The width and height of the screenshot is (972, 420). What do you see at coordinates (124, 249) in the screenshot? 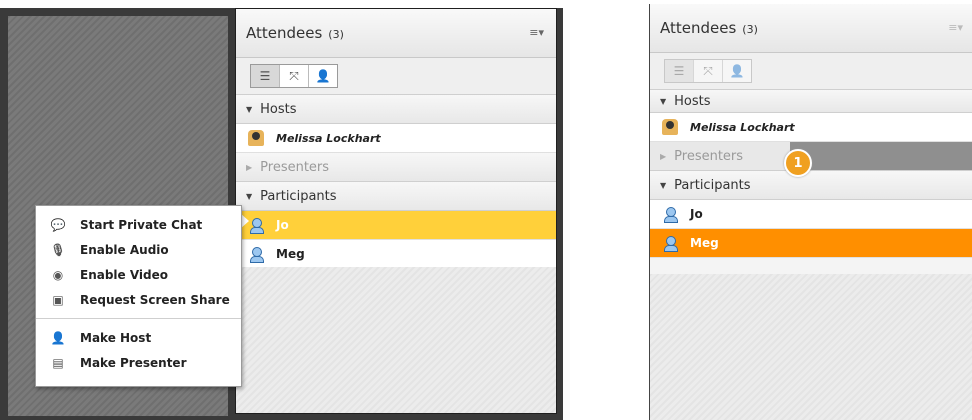
I see `menu-item-label: Enable Audio` at bounding box center [124, 249].